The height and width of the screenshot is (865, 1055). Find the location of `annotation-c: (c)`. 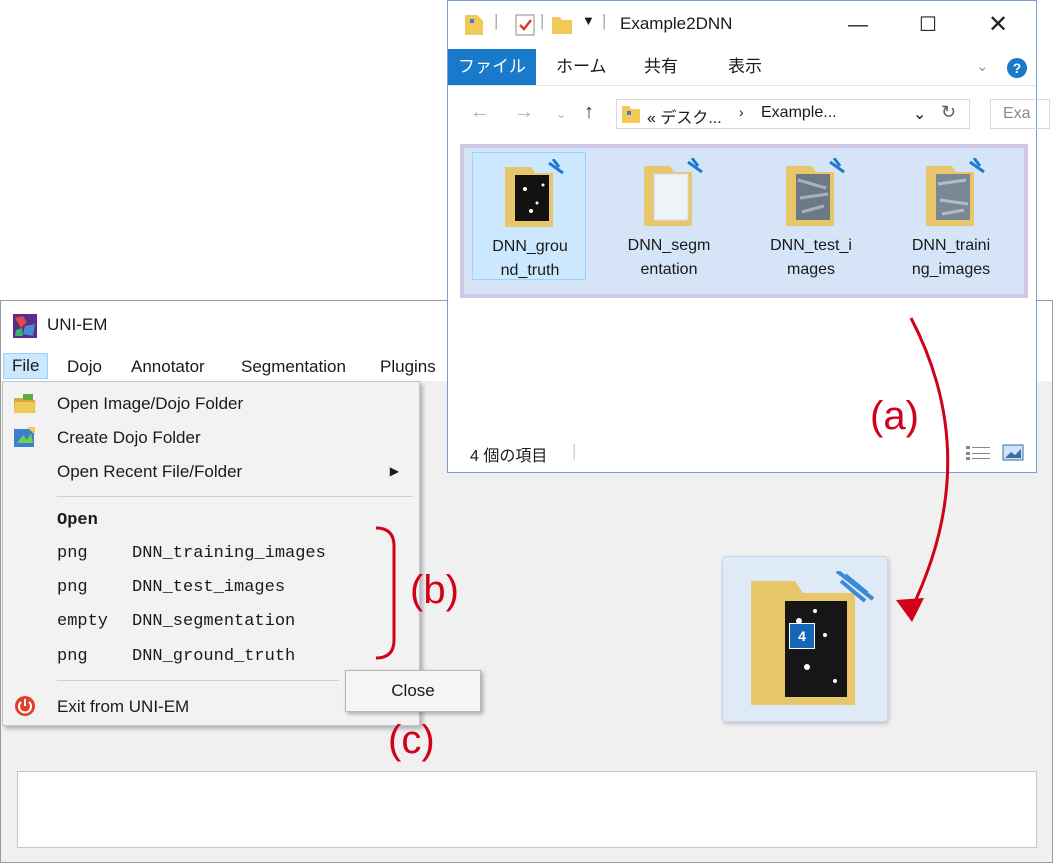

annotation-c: (c) is located at coordinates (411, 740).